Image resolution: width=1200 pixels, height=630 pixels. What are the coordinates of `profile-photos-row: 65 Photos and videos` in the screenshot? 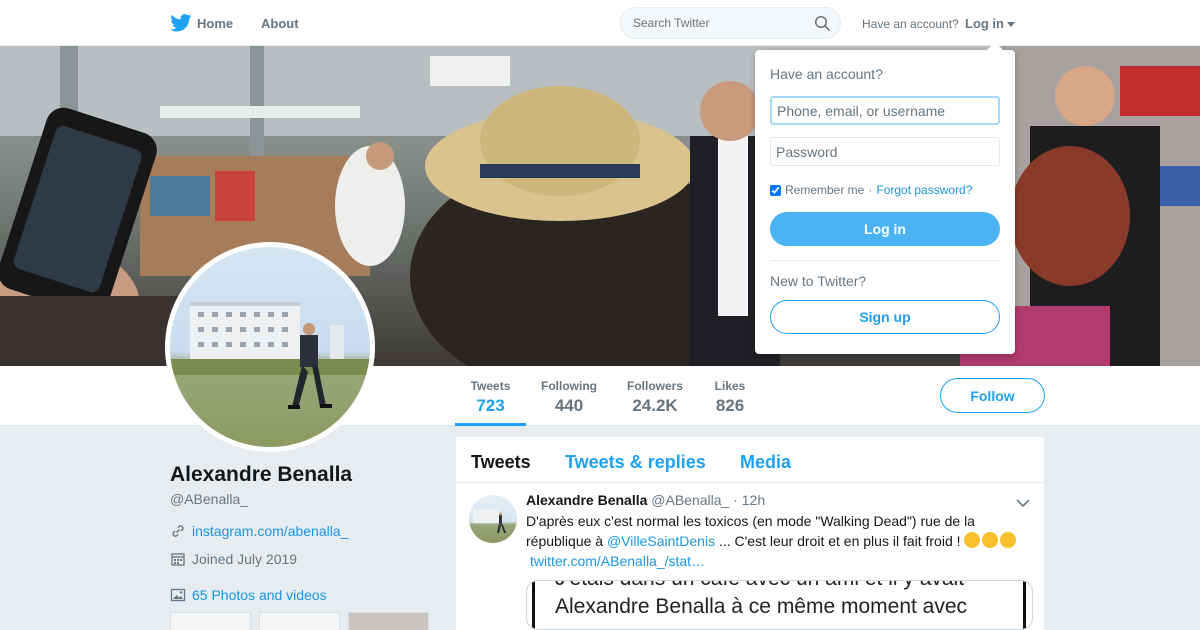 It's located at (248, 595).